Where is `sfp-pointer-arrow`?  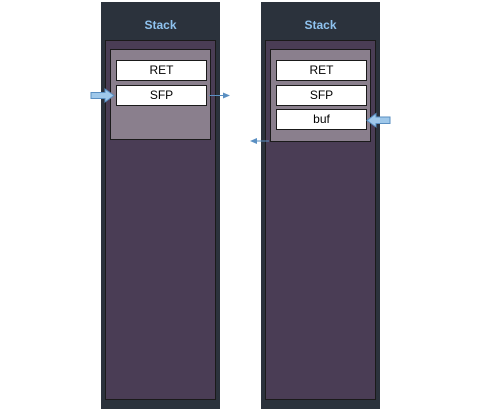
sfp-pointer-arrow is located at coordinates (102, 95).